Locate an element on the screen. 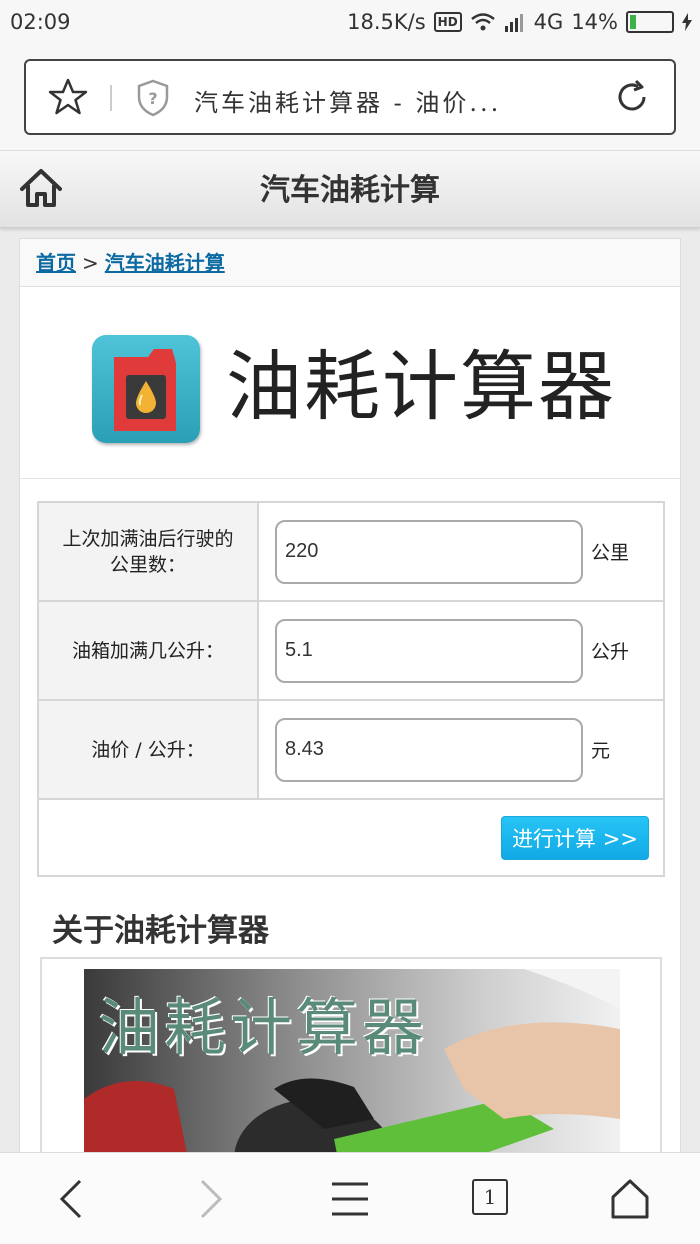 The height and width of the screenshot is (1244, 700). network-type: 4G is located at coordinates (548, 22).